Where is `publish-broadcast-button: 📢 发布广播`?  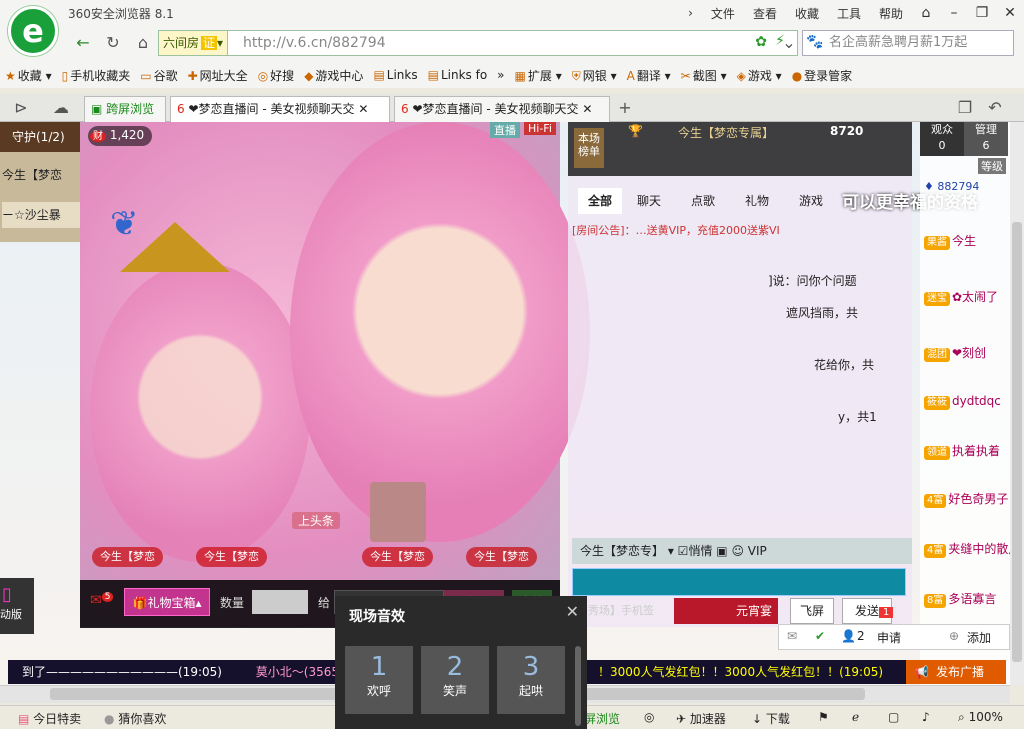 publish-broadcast-button: 📢 发布广播 is located at coordinates (956, 672).